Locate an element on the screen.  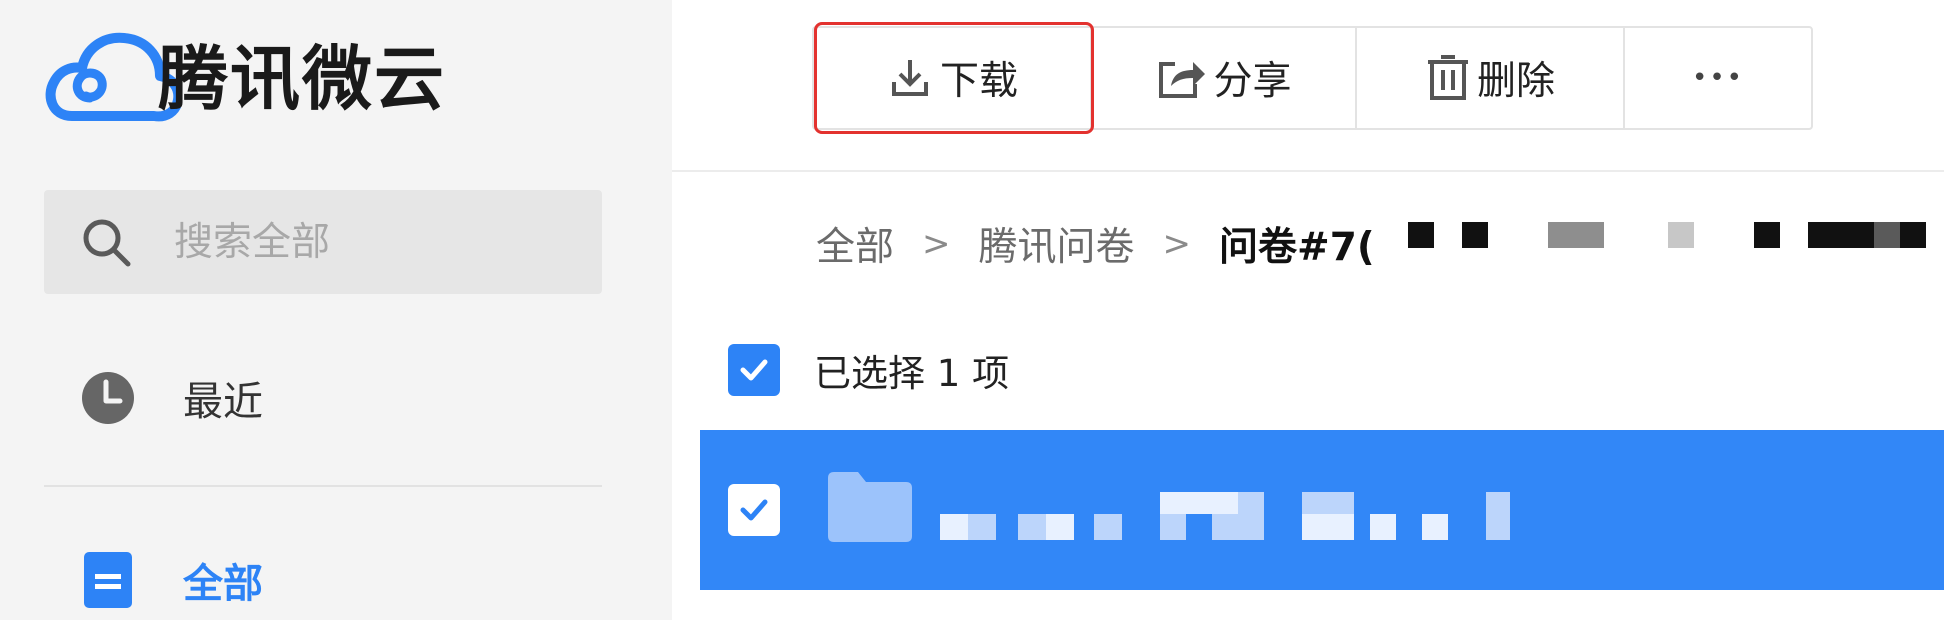
more-icon: ••• is located at coordinates (1717, 78).